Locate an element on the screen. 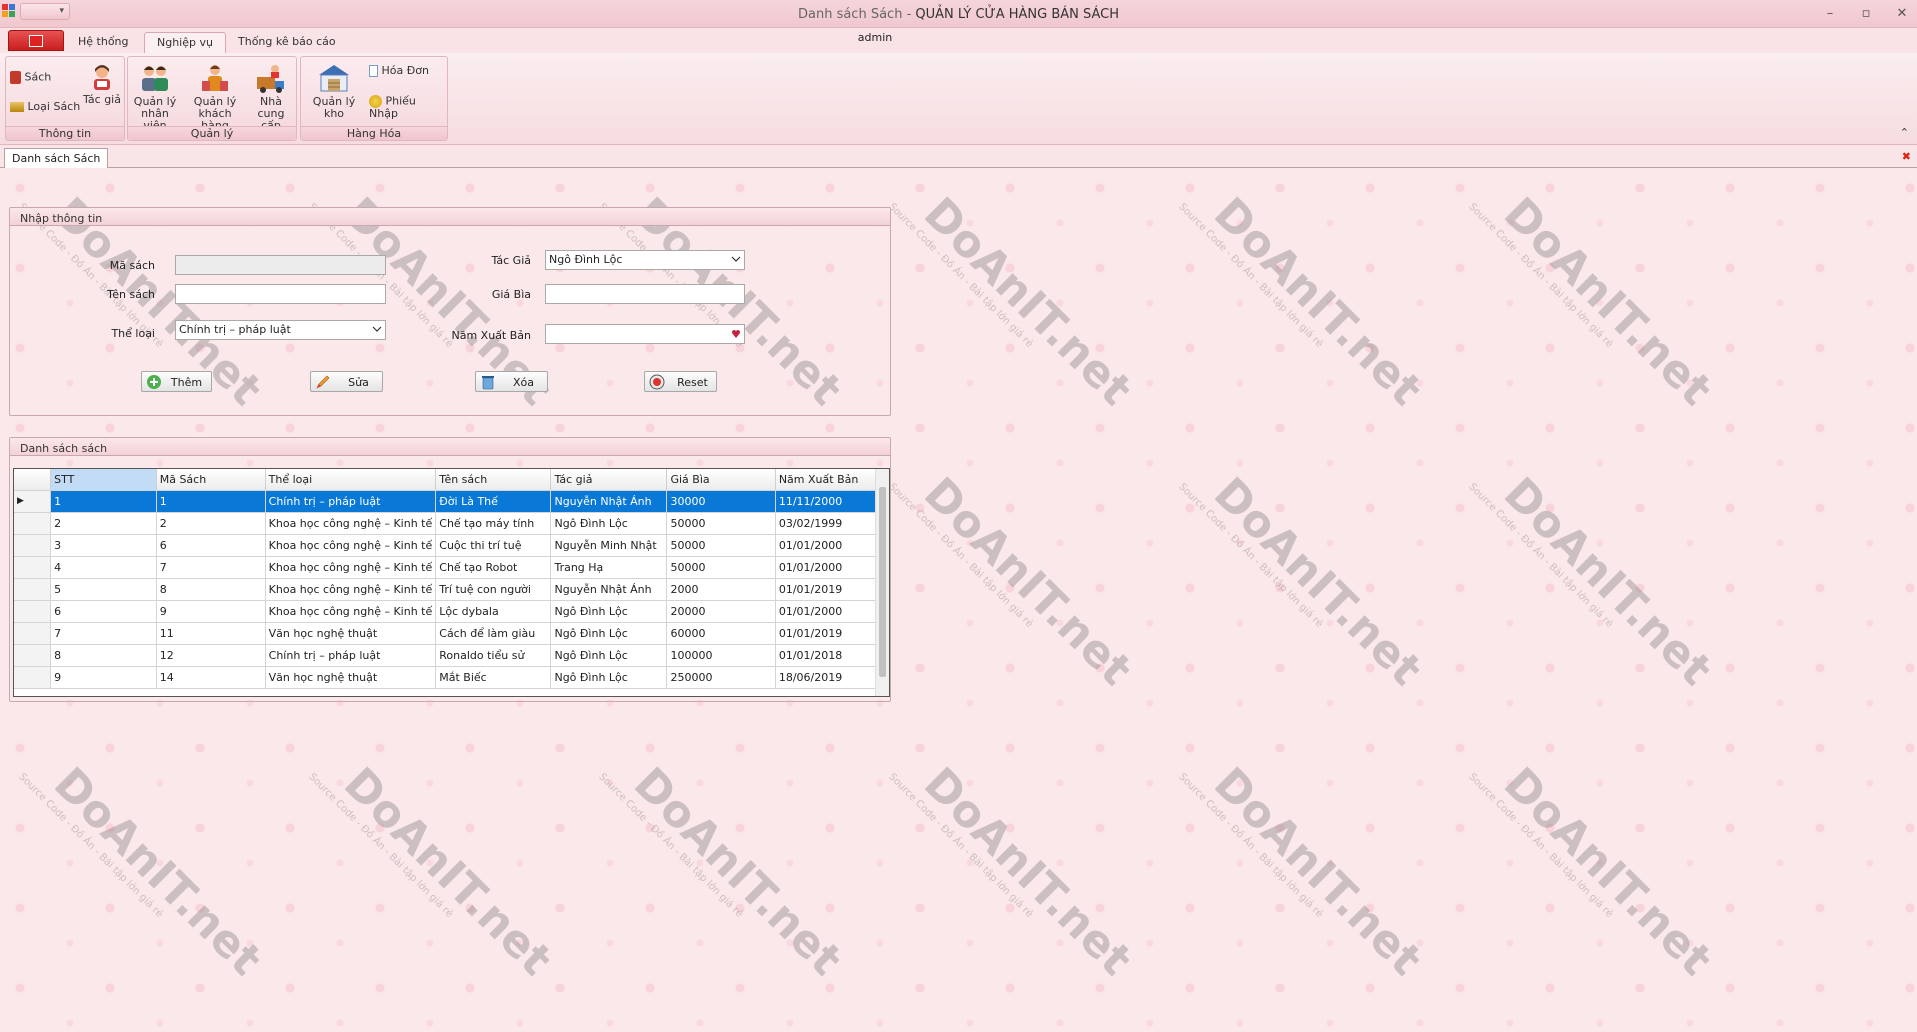  column-header-ten-sach: Tên sách is located at coordinates (493, 480).